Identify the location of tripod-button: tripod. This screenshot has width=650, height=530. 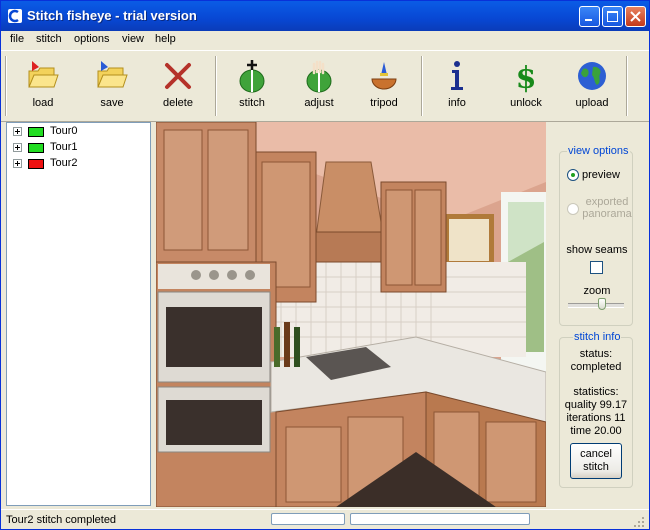
(384, 87).